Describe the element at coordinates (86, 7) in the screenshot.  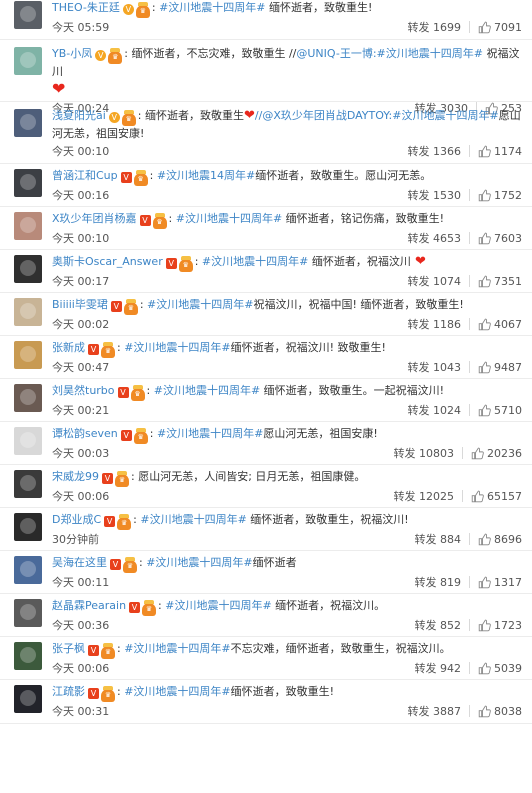
I see `username-link: THEO-朱正廷` at that location.